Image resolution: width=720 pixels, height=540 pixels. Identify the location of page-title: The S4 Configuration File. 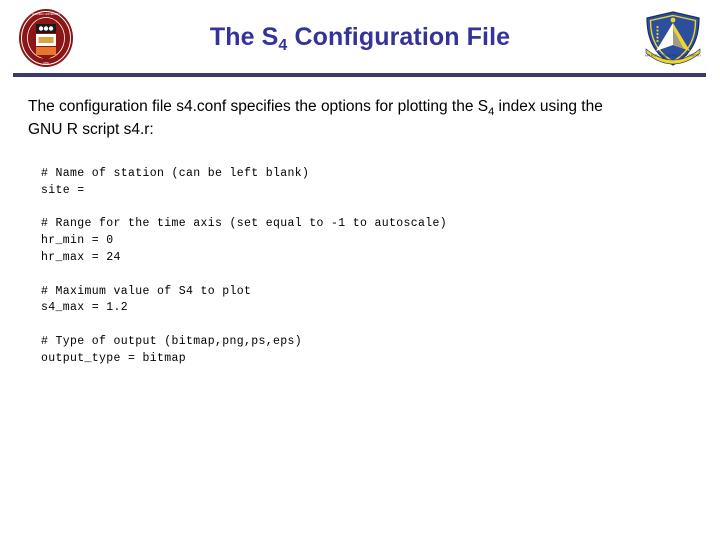
(360, 39).